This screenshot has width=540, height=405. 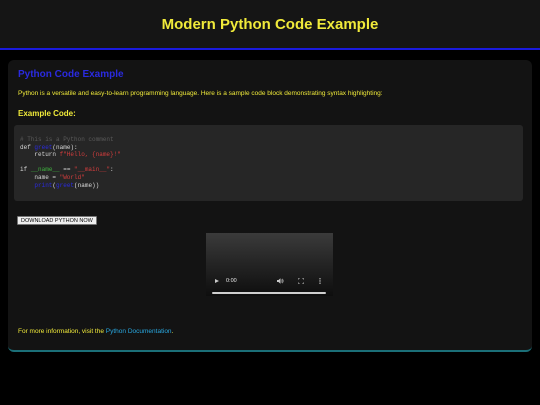 I want to click on time-display: 0:00, so click(x=231, y=281).